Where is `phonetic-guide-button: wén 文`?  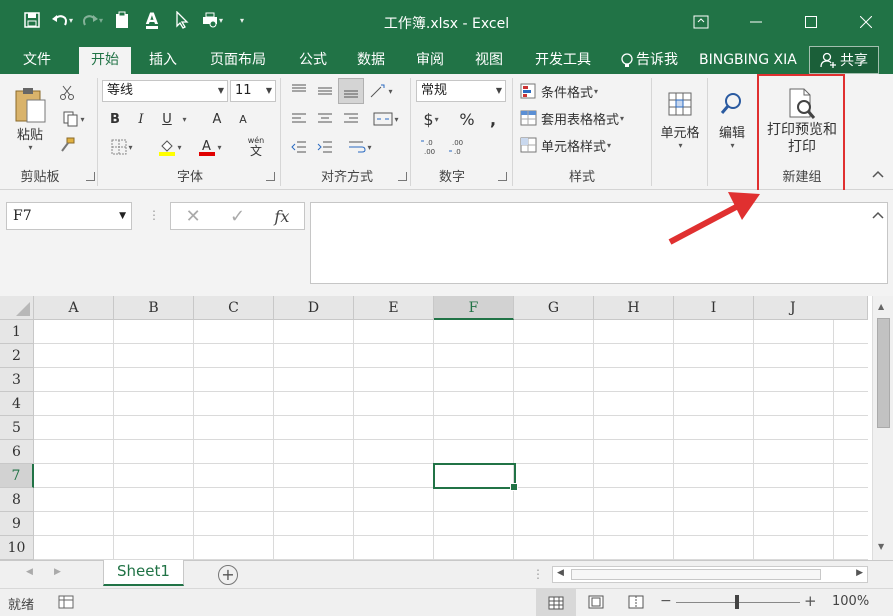
phonetic-guide-button: wén 文 is located at coordinates (256, 147).